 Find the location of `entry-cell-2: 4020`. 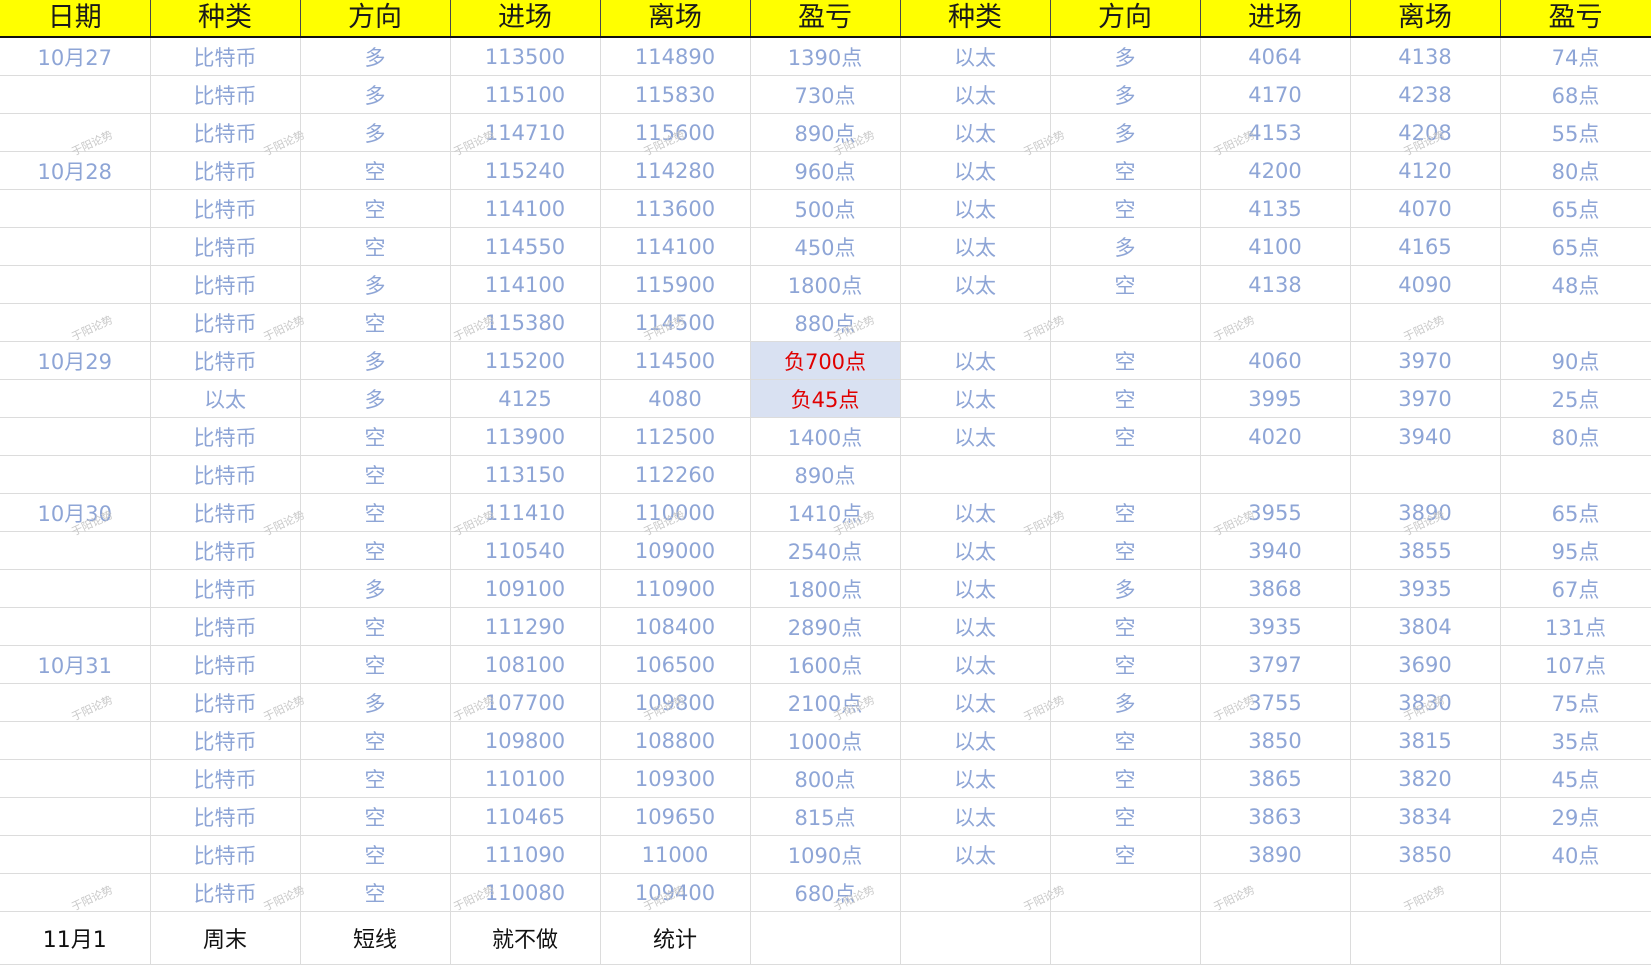

entry-cell-2: 4020 is located at coordinates (1275, 436).